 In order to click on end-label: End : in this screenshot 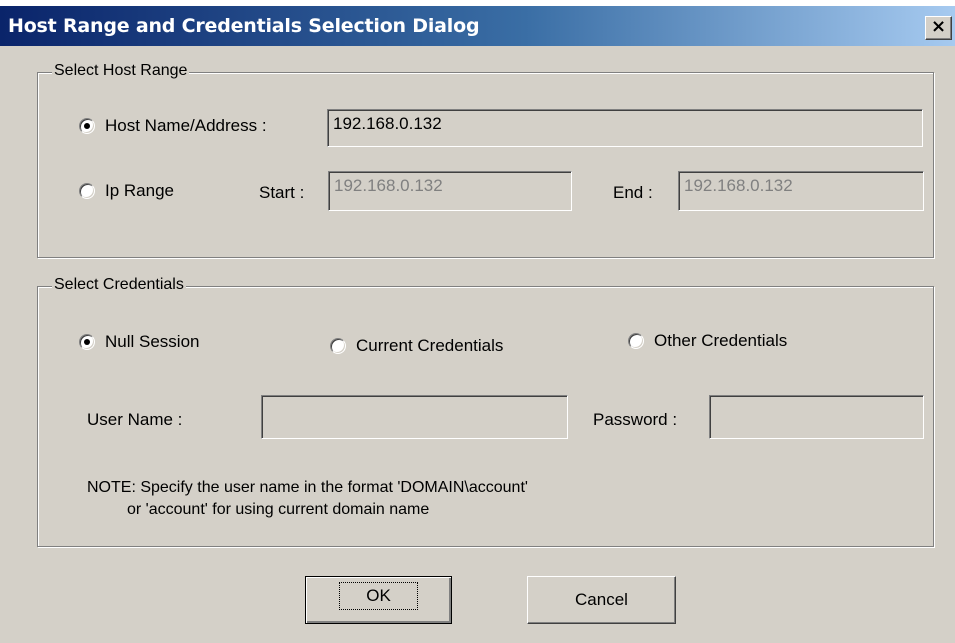, I will do `click(633, 192)`.